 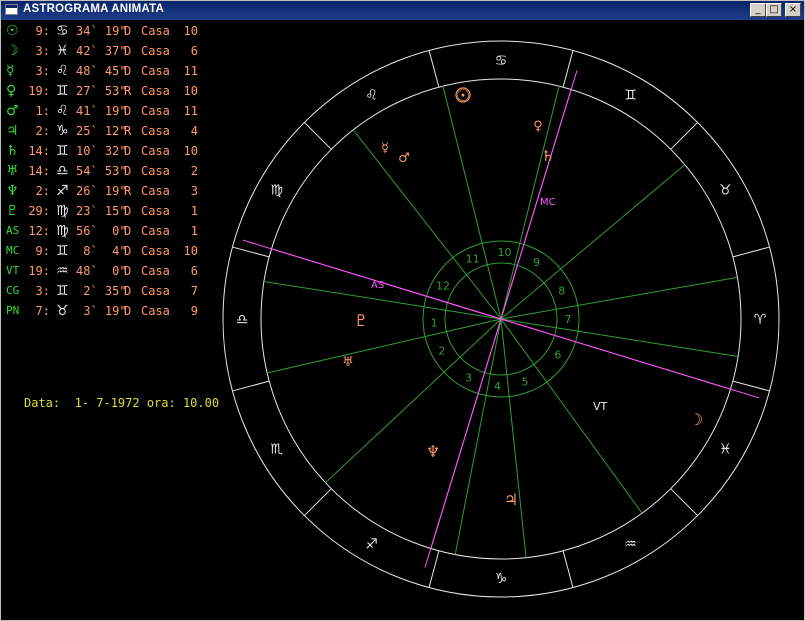 What do you see at coordinates (497, 386) in the screenshot?
I see `house-number-label: 4` at bounding box center [497, 386].